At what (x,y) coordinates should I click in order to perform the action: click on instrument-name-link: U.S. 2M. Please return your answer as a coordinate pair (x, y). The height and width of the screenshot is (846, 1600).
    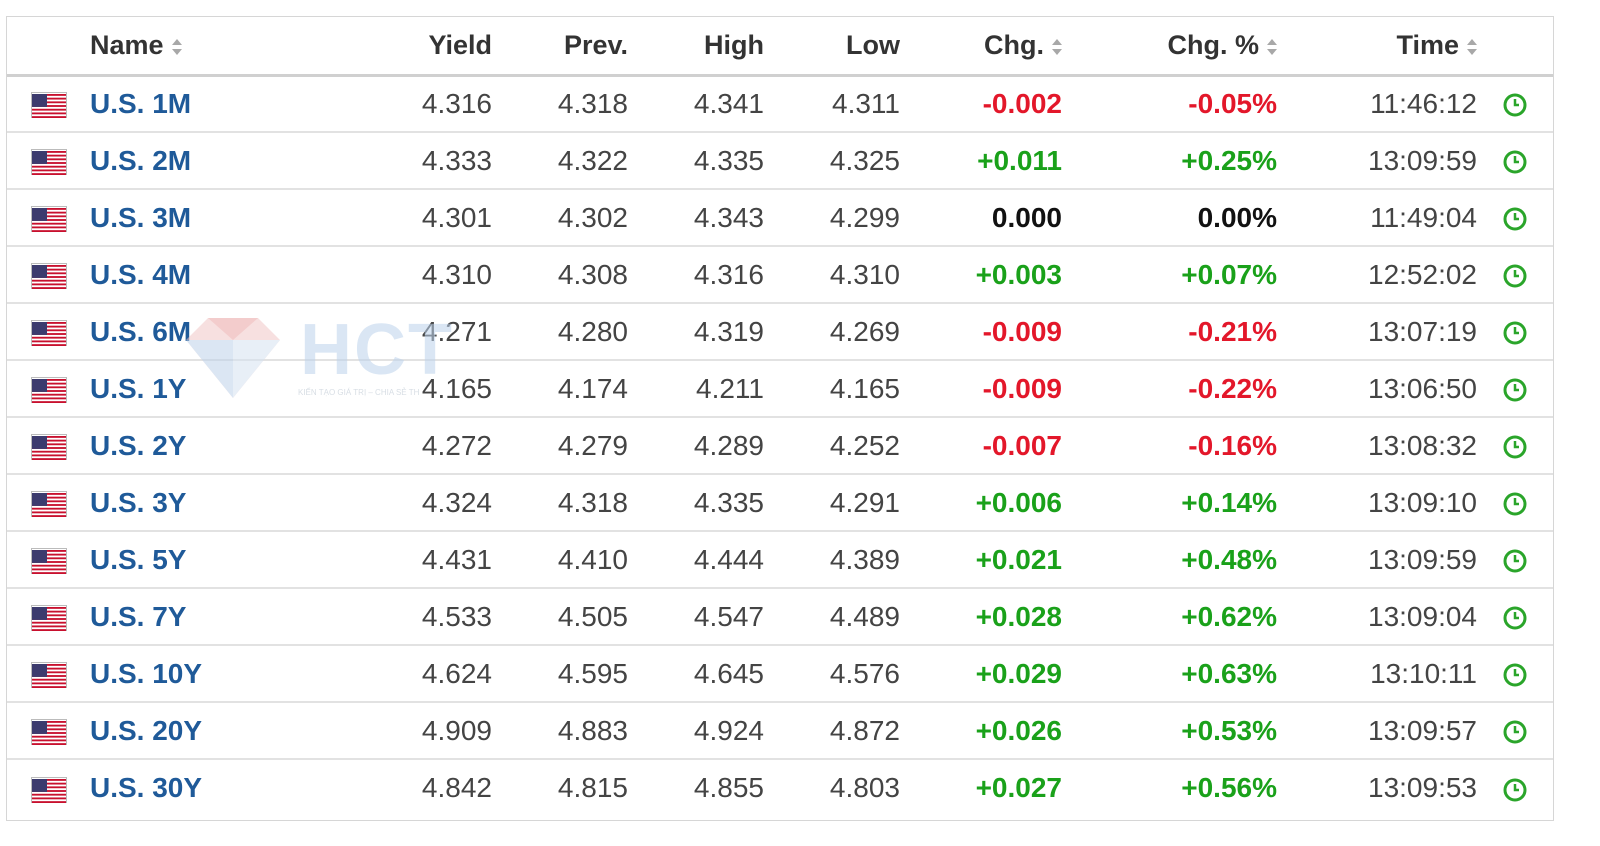
    Looking at the image, I should click on (140, 160).